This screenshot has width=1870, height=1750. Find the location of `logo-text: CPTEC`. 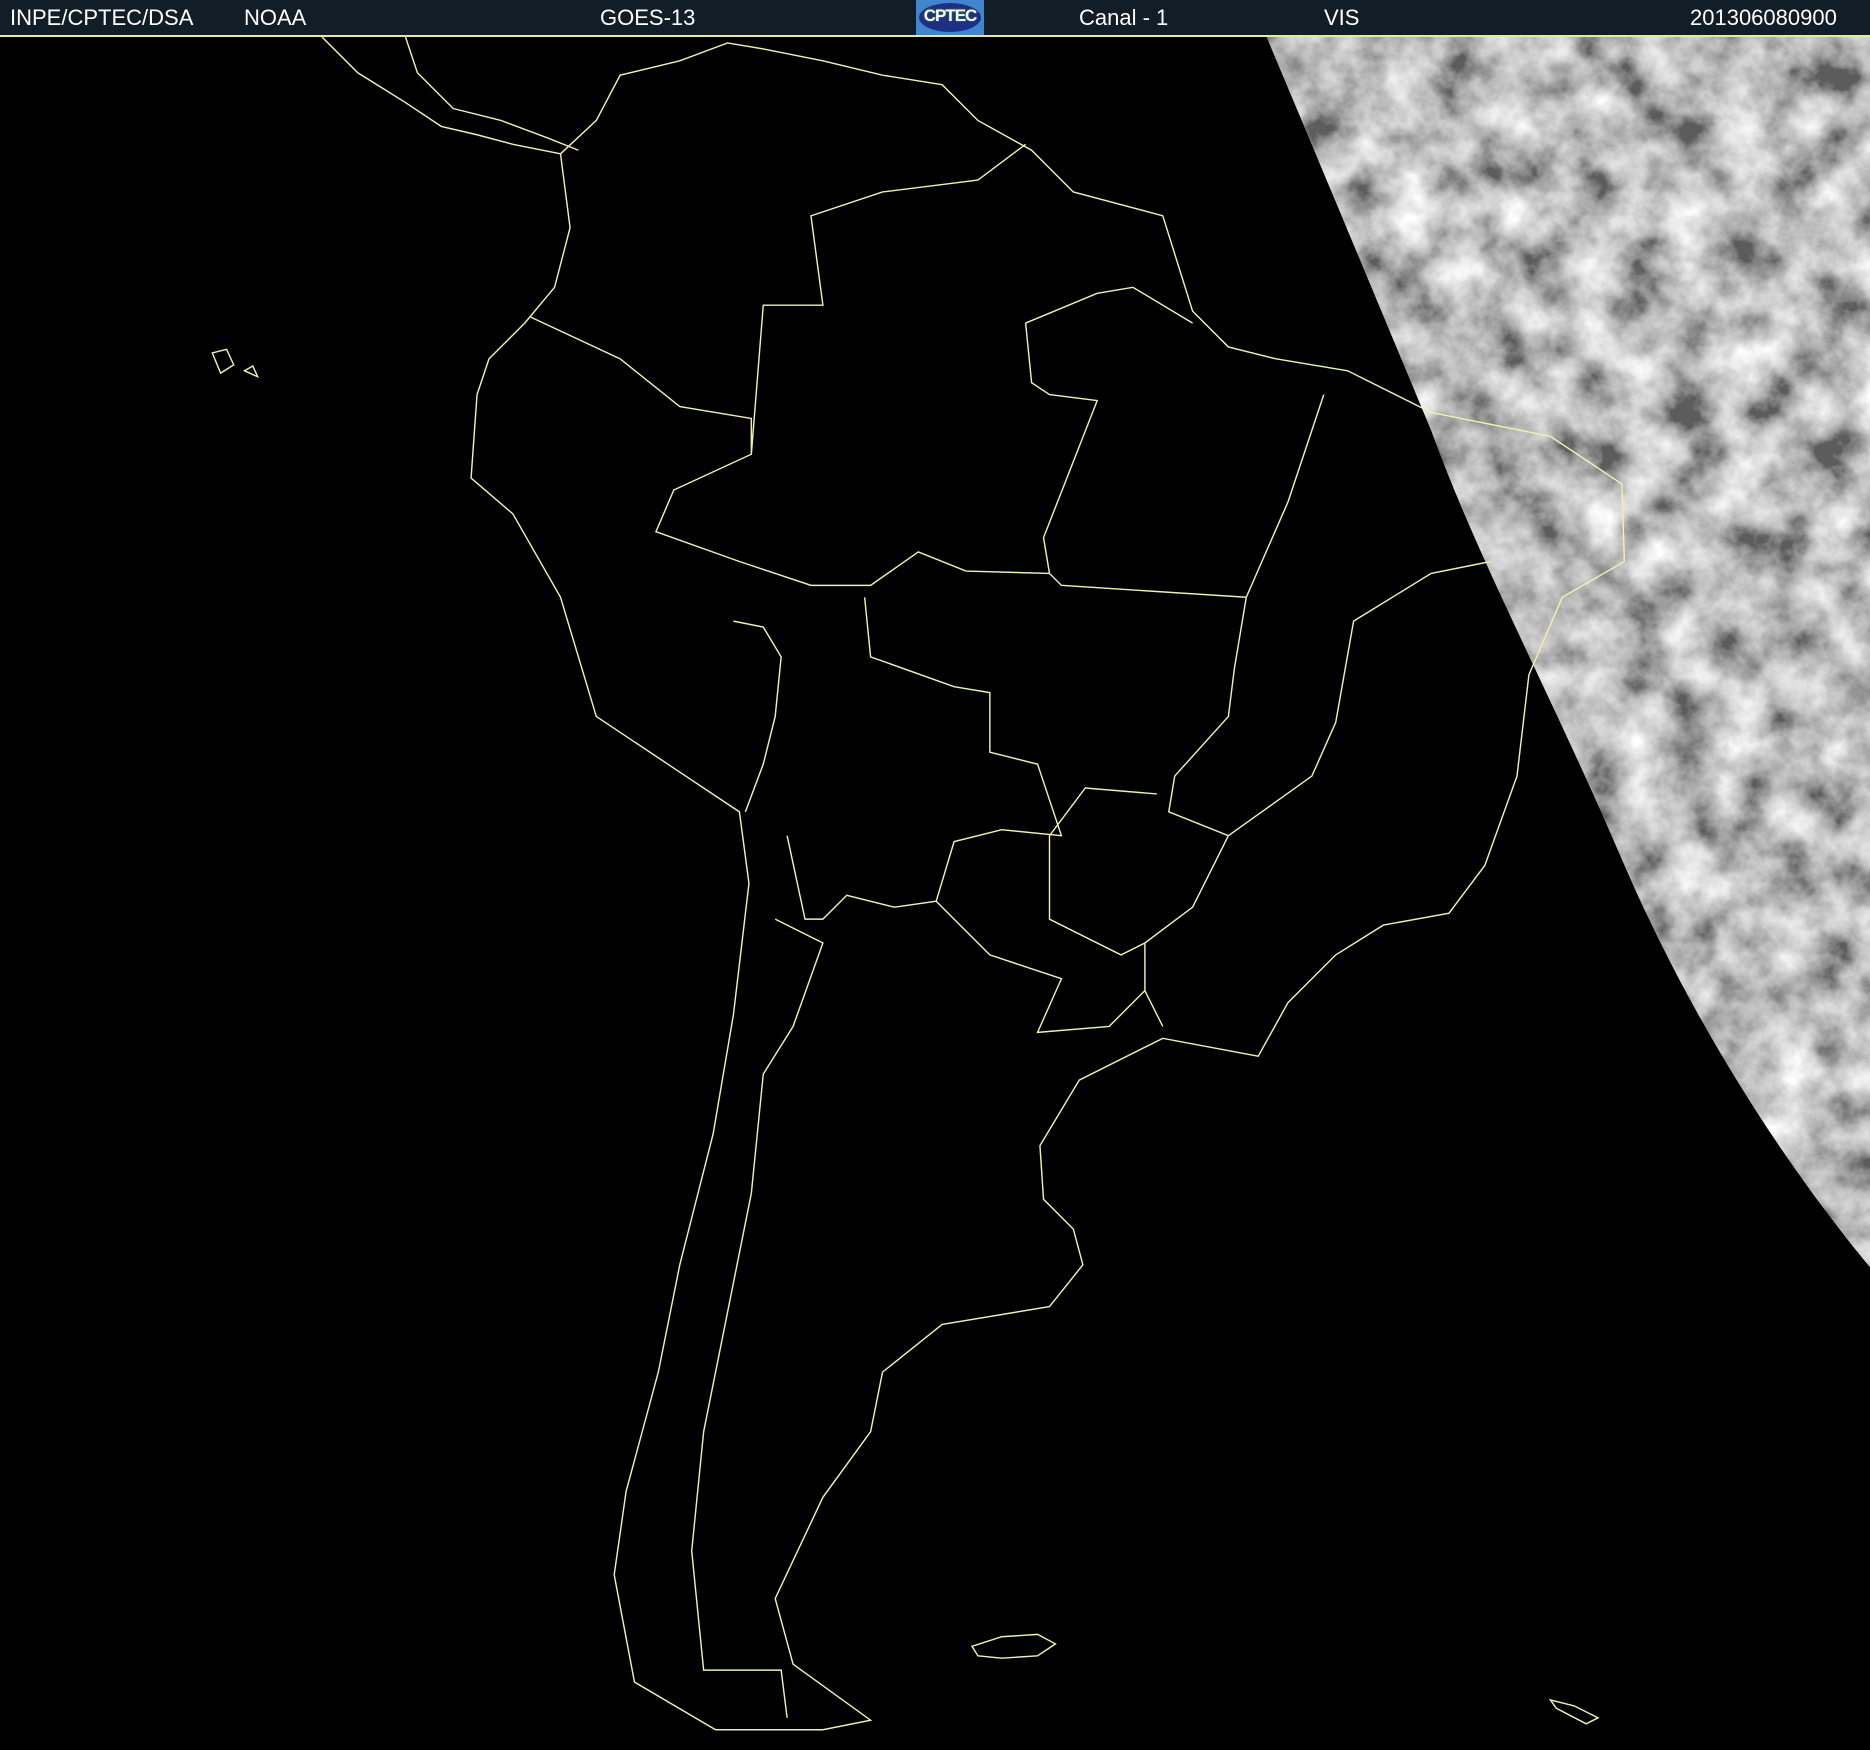

logo-text: CPTEC is located at coordinates (950, 15).